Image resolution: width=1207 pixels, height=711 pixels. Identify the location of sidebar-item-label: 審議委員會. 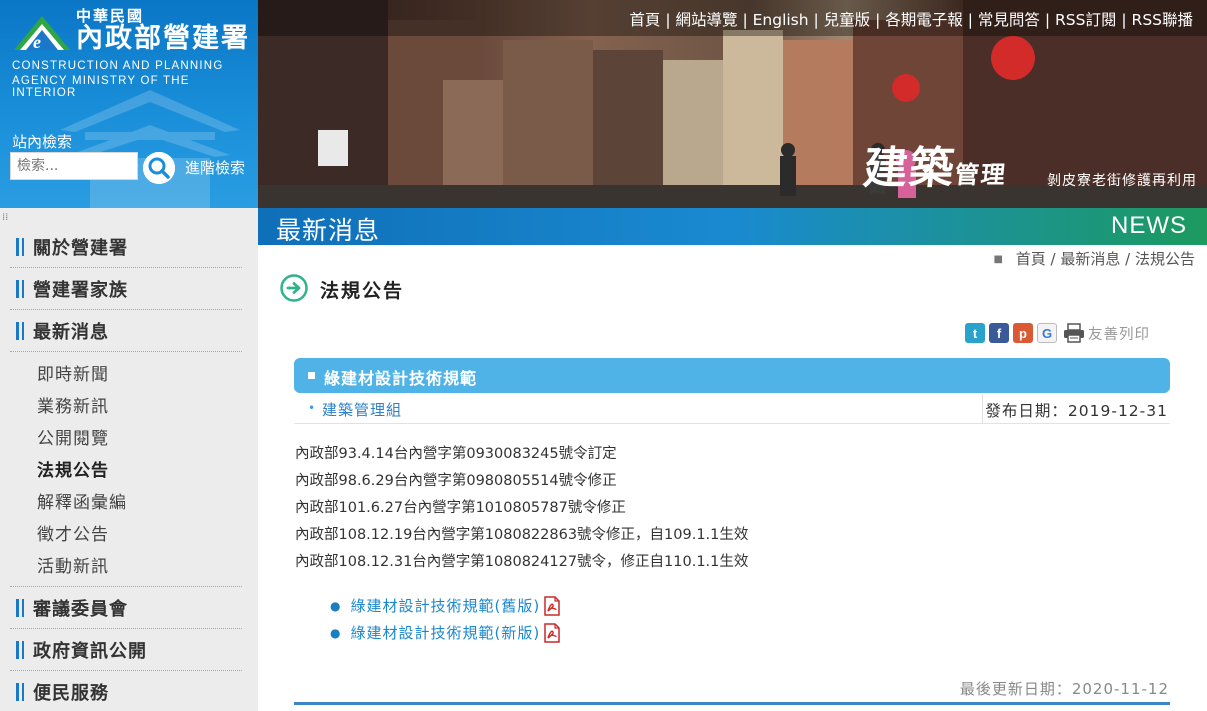
(80, 609).